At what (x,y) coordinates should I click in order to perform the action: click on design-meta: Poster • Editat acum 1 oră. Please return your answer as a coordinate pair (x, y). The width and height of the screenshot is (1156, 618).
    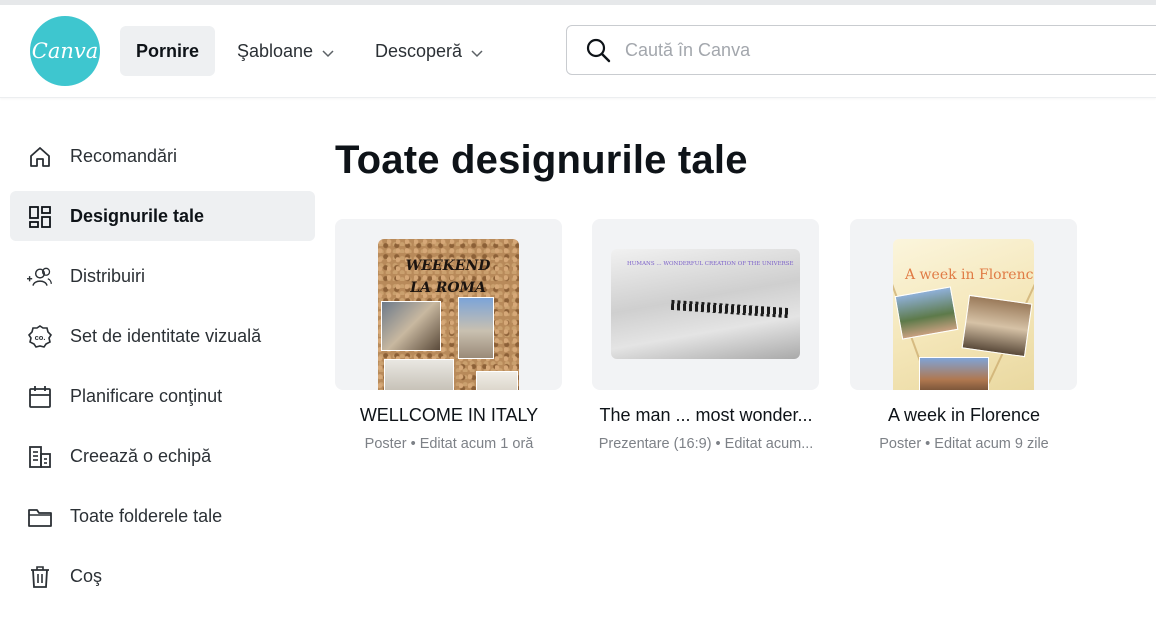
    Looking at the image, I should click on (449, 444).